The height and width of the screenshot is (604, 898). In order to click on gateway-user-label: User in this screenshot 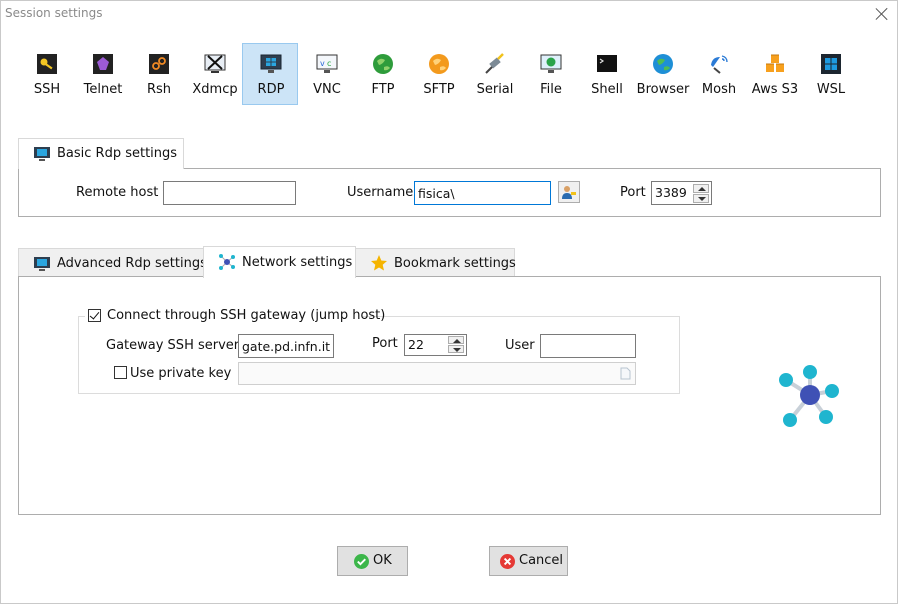, I will do `click(520, 345)`.